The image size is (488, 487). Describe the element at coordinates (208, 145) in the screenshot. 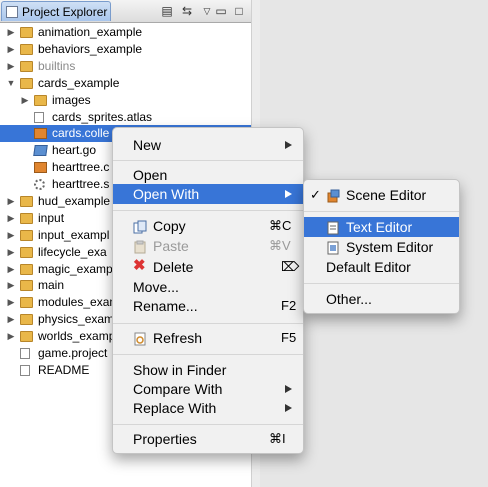

I see `menu-item-new: New` at that location.